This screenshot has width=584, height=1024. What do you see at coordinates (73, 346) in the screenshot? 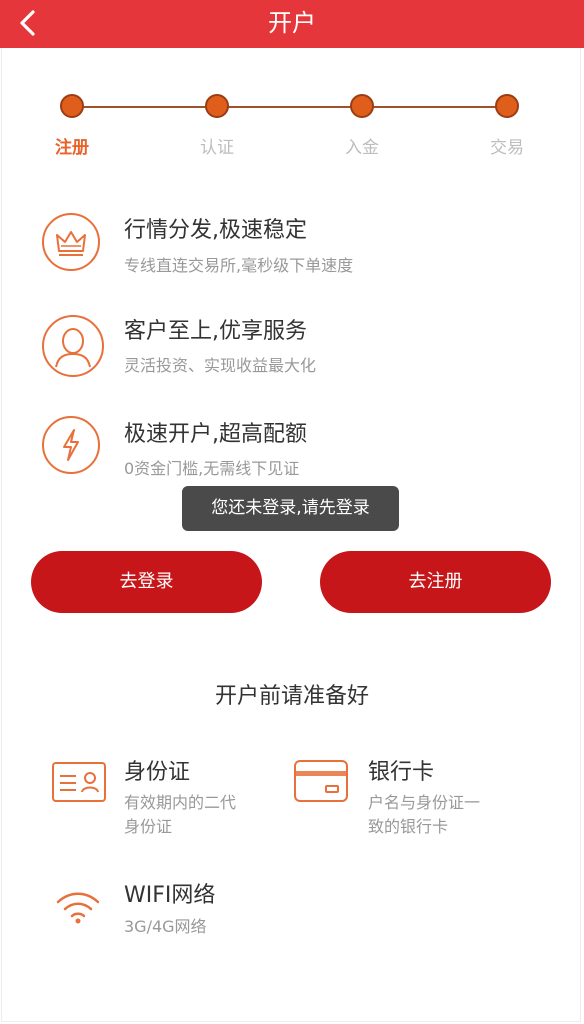
I see `user-icon` at bounding box center [73, 346].